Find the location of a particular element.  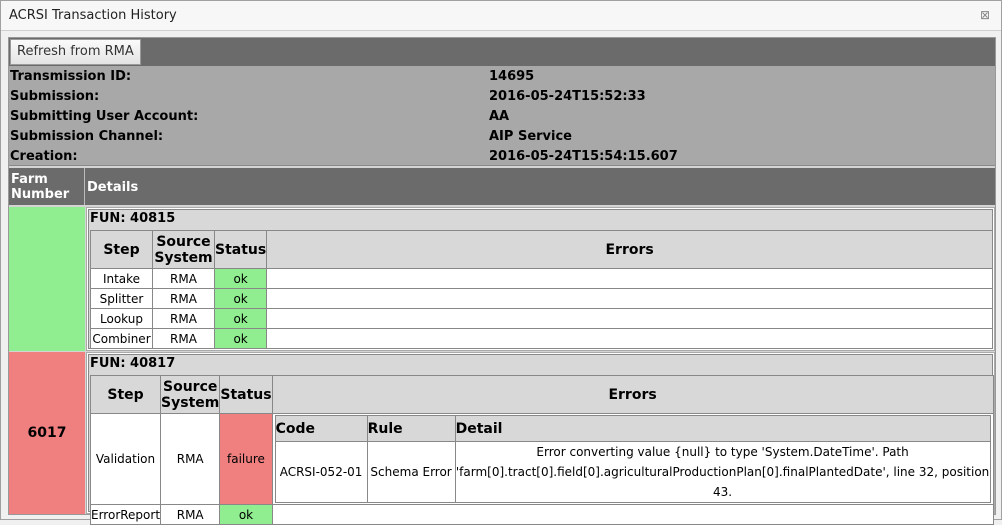

status-cell: failure is located at coordinates (246, 459).